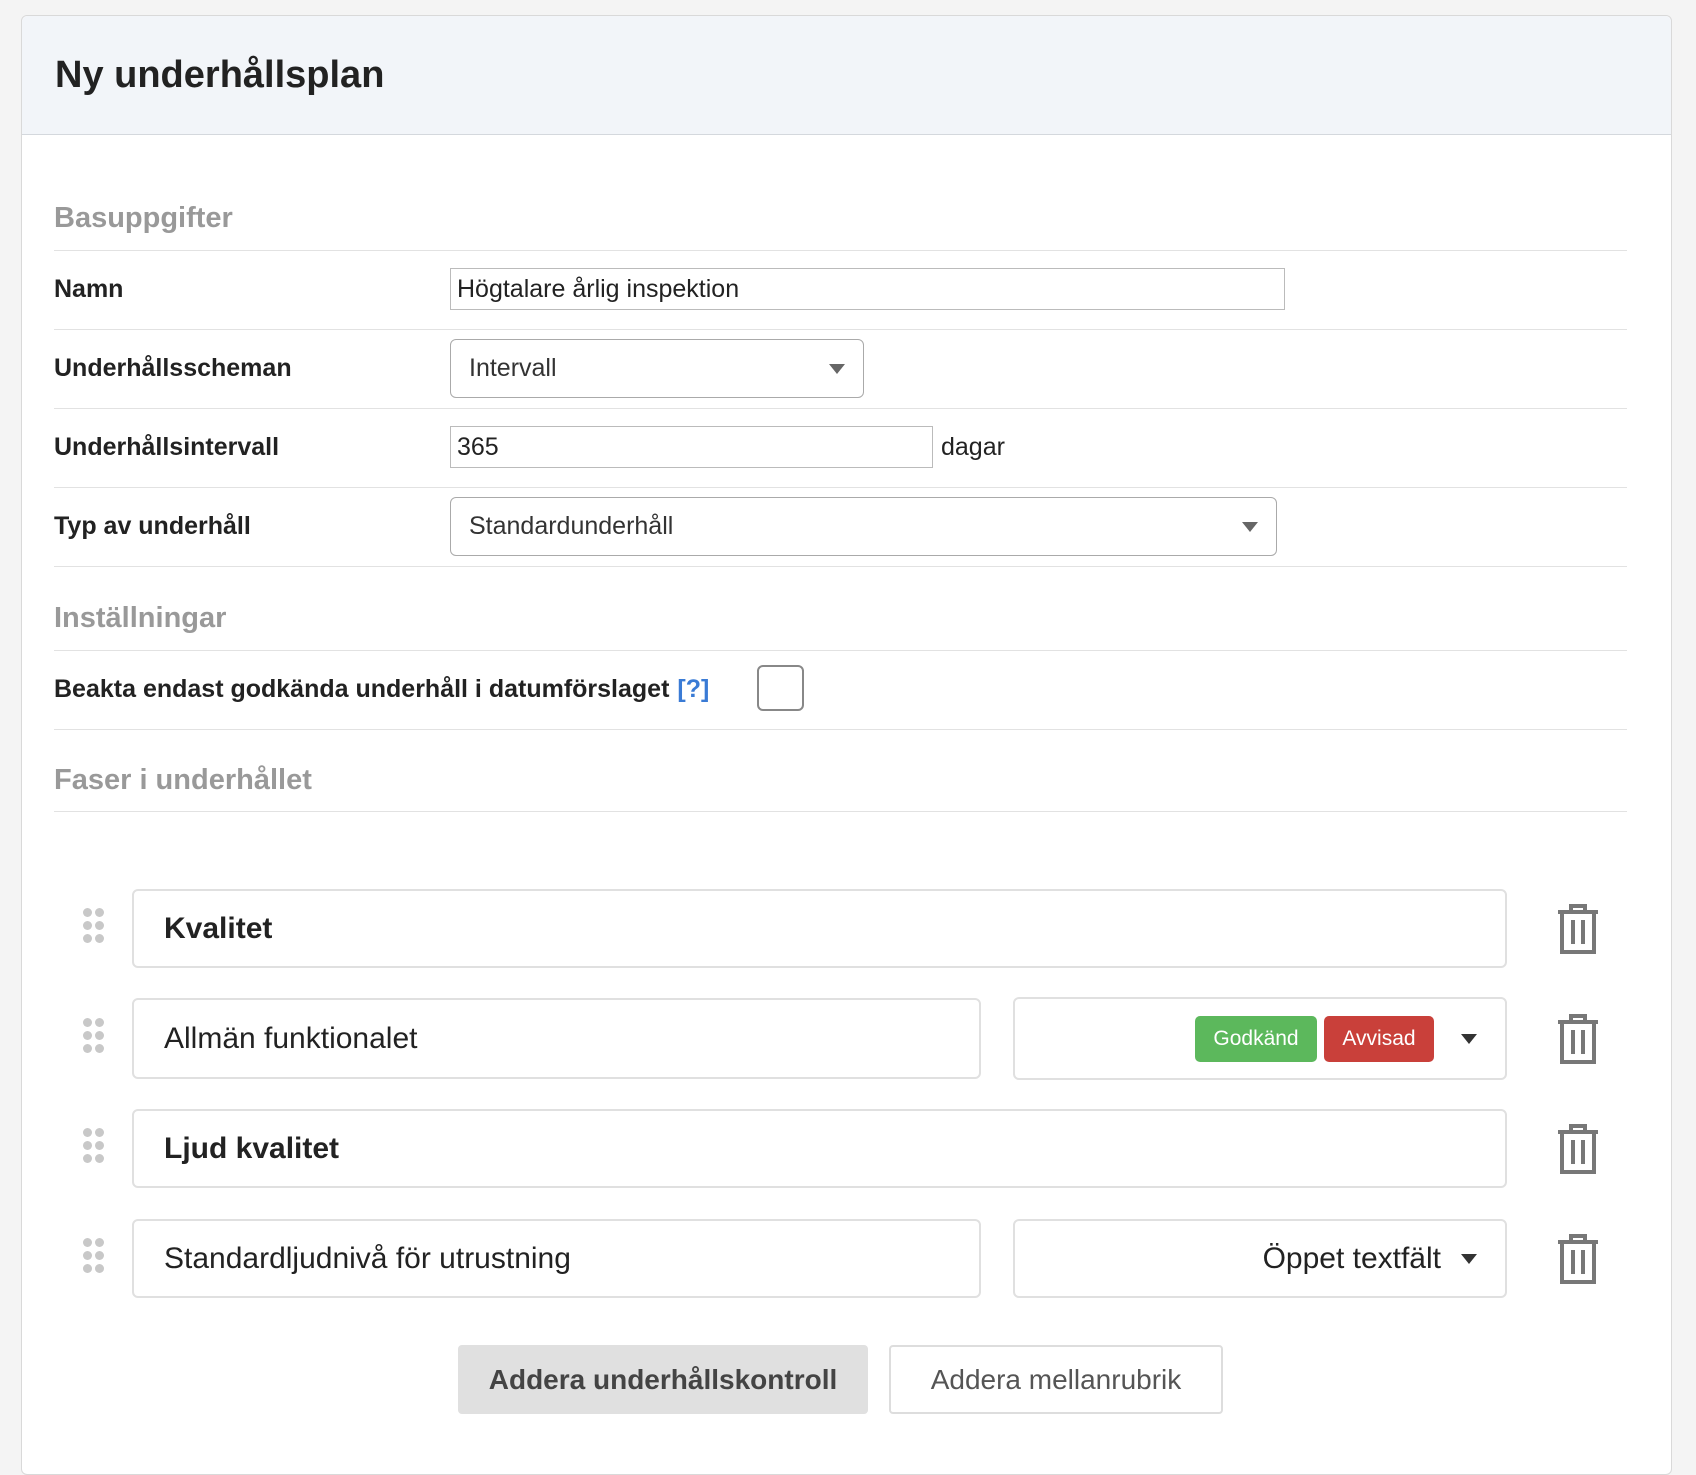 Image resolution: width=1696 pixels, height=1475 pixels. Describe the element at coordinates (691, 447) in the screenshot. I see `interval-input: 365` at that location.